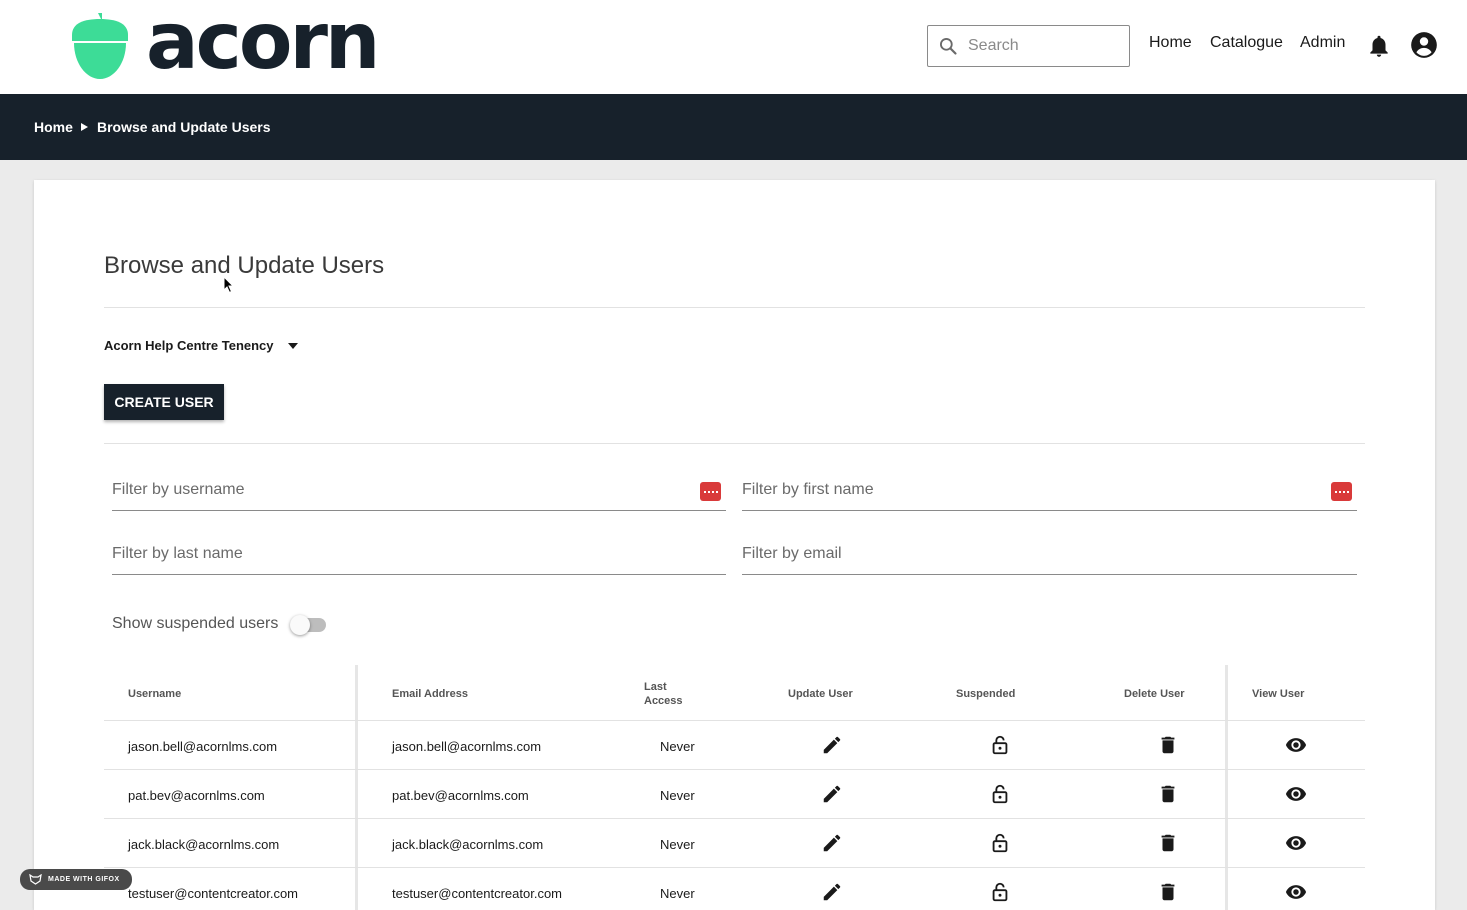  I want to click on gifox-fox-icon, so click(35, 879).